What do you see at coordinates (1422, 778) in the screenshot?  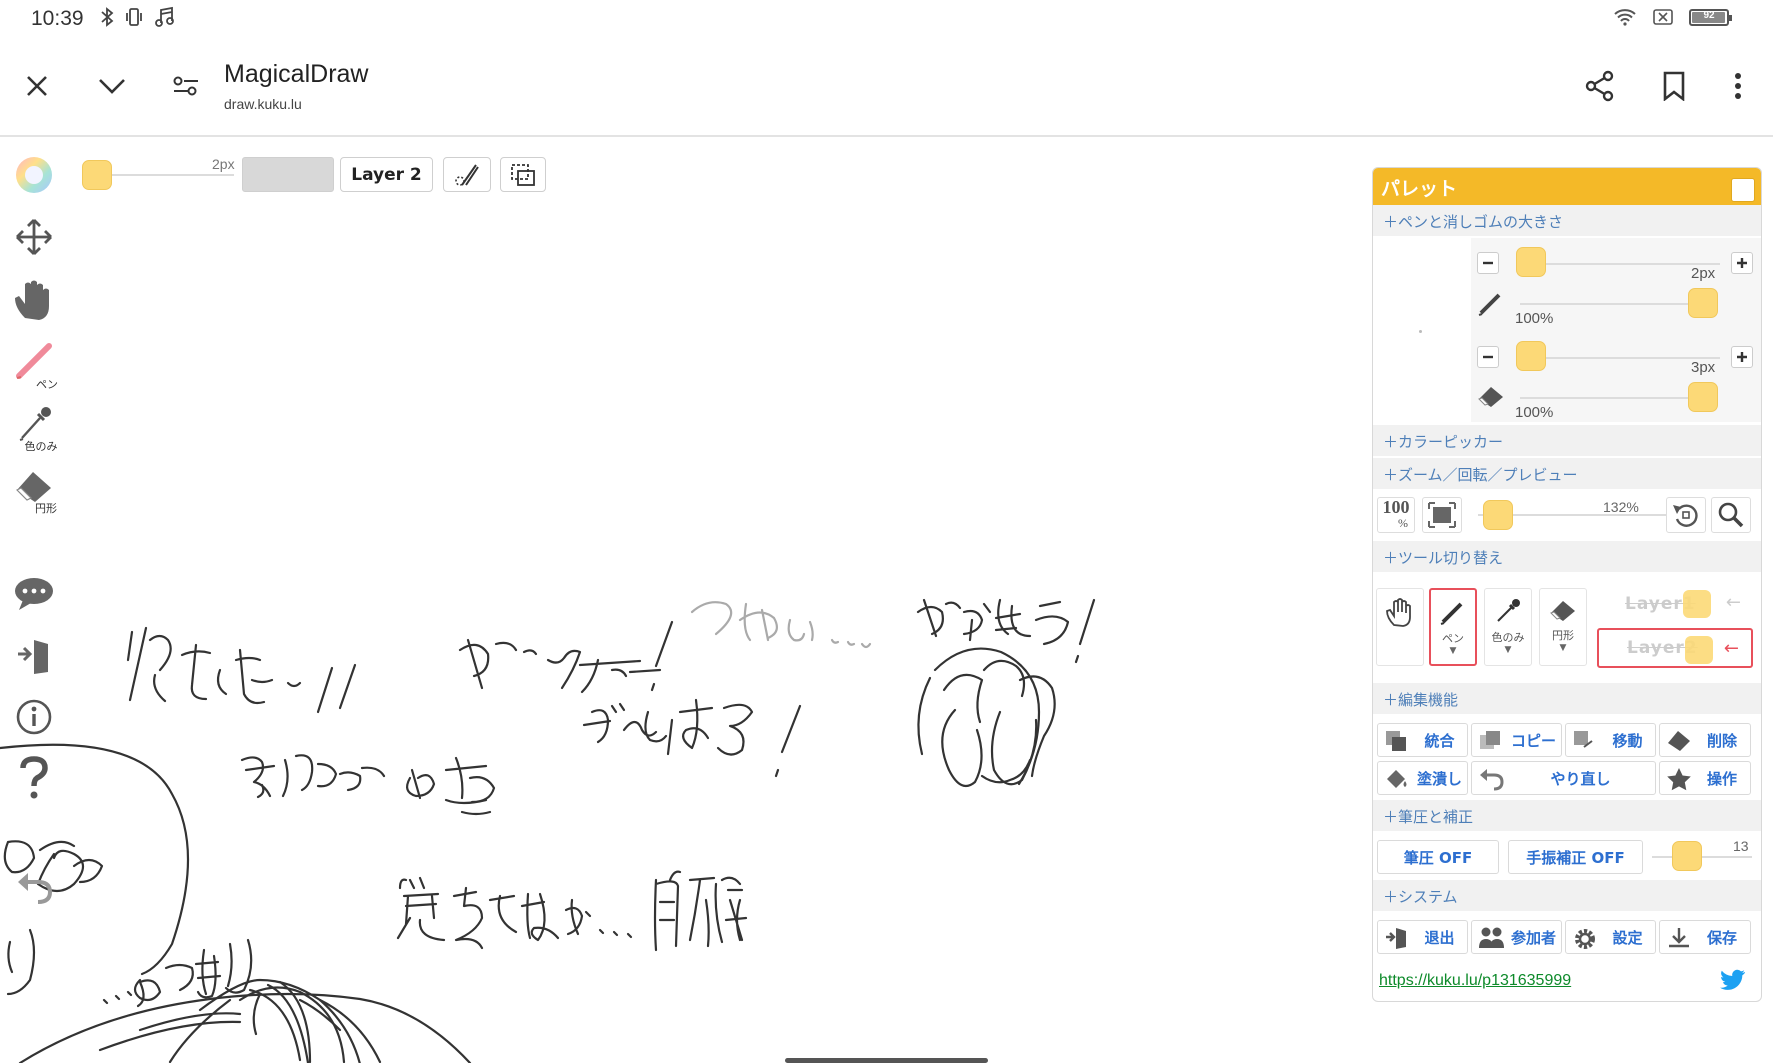 I see `fill-button: 塗潰し` at bounding box center [1422, 778].